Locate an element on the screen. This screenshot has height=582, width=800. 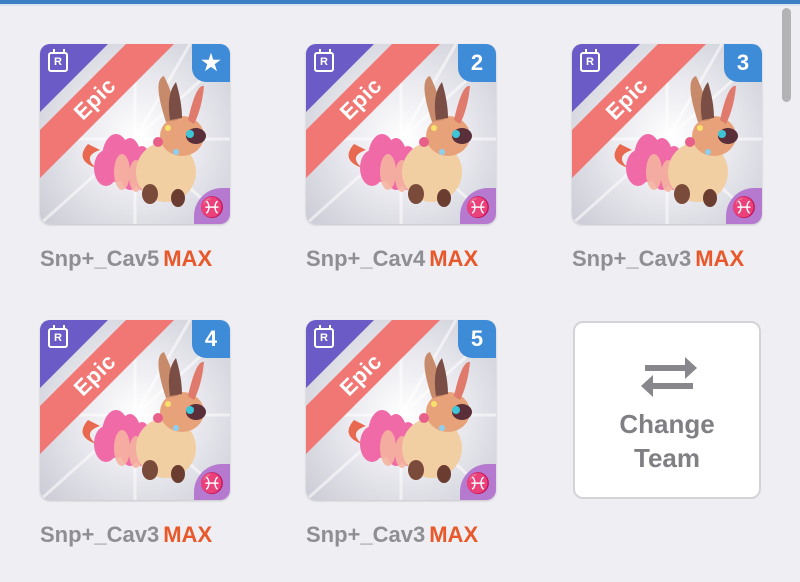
slot-number-badge: 5 is located at coordinates (477, 339).